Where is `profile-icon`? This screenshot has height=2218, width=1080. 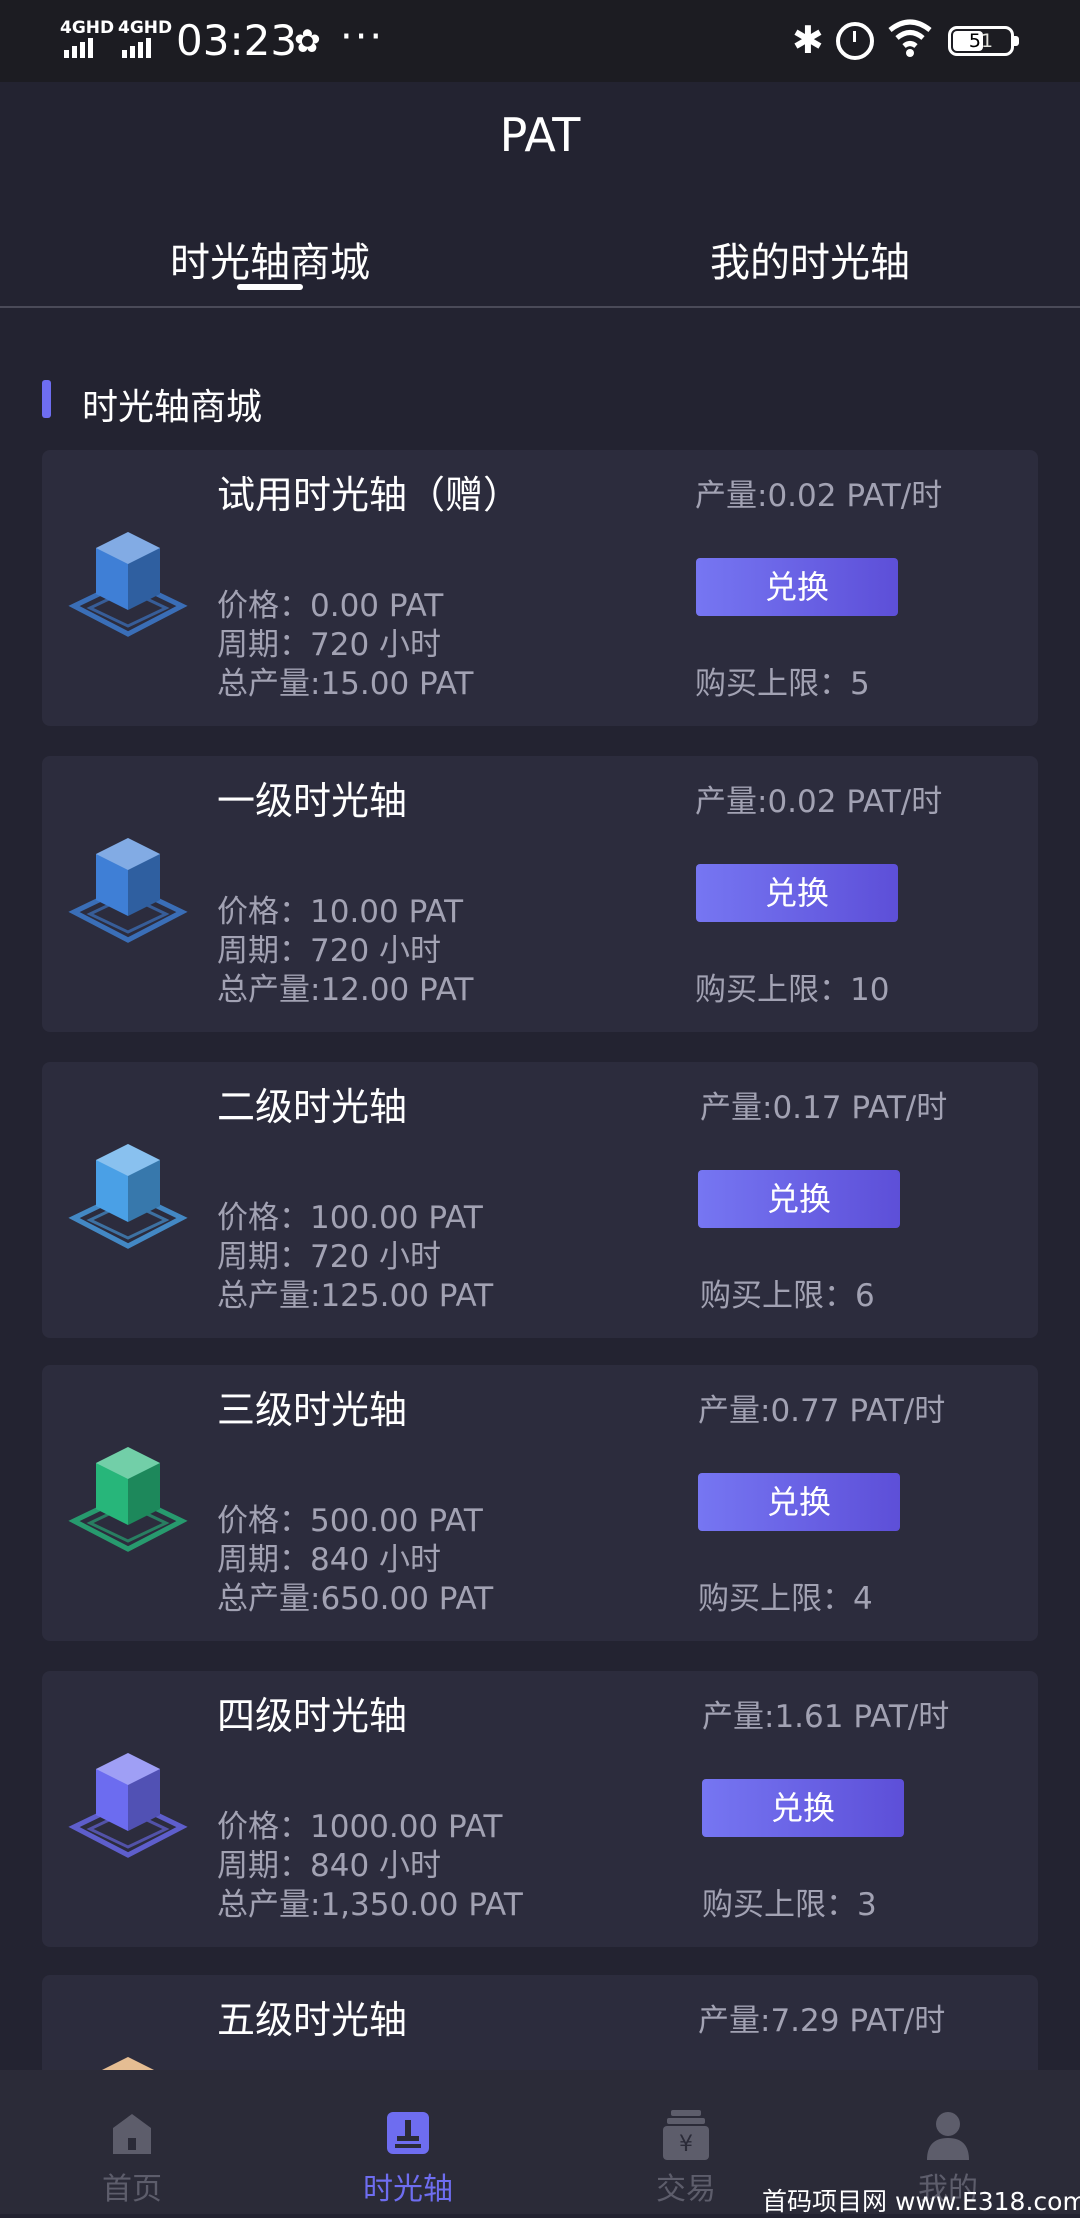
profile-icon is located at coordinates (948, 2136).